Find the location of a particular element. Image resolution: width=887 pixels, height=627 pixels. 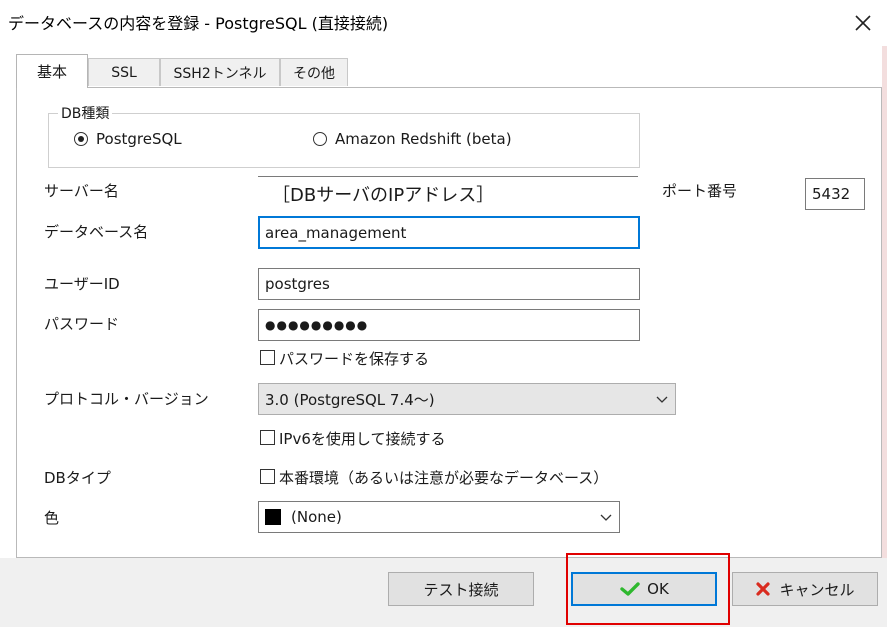

tab-label: その他 is located at coordinates (314, 73).